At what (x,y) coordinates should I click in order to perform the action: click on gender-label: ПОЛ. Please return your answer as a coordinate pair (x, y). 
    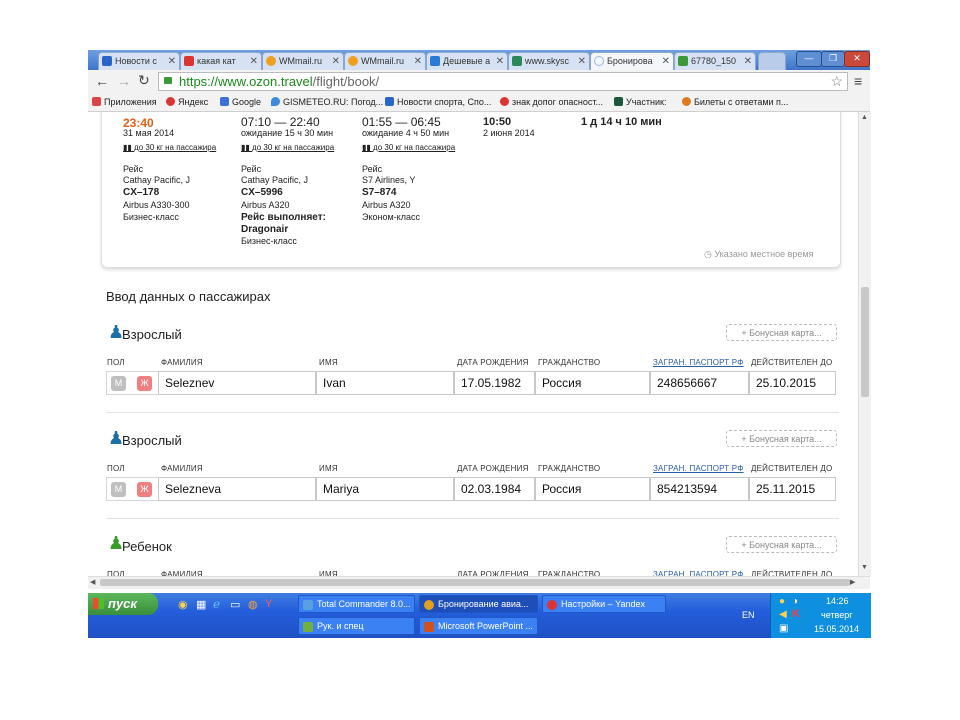
    Looking at the image, I should click on (116, 362).